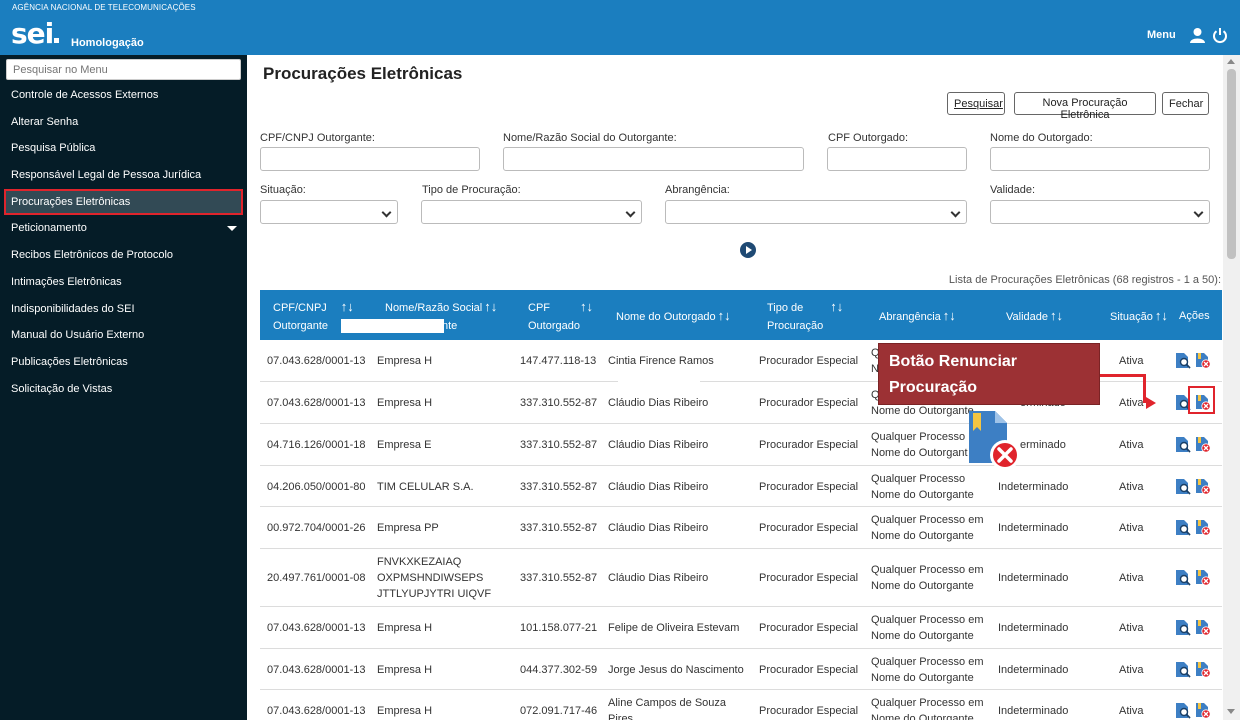  What do you see at coordinates (976, 103) in the screenshot?
I see `search-button: Pesquisar` at bounding box center [976, 103].